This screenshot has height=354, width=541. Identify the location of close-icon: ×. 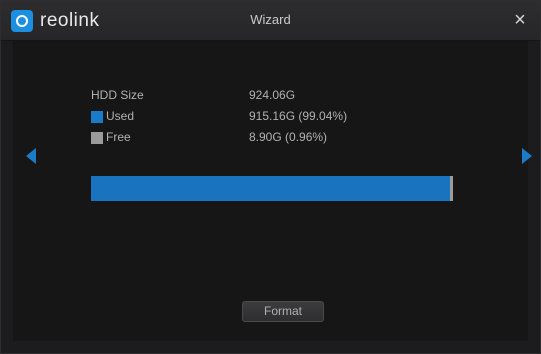
(520, 20).